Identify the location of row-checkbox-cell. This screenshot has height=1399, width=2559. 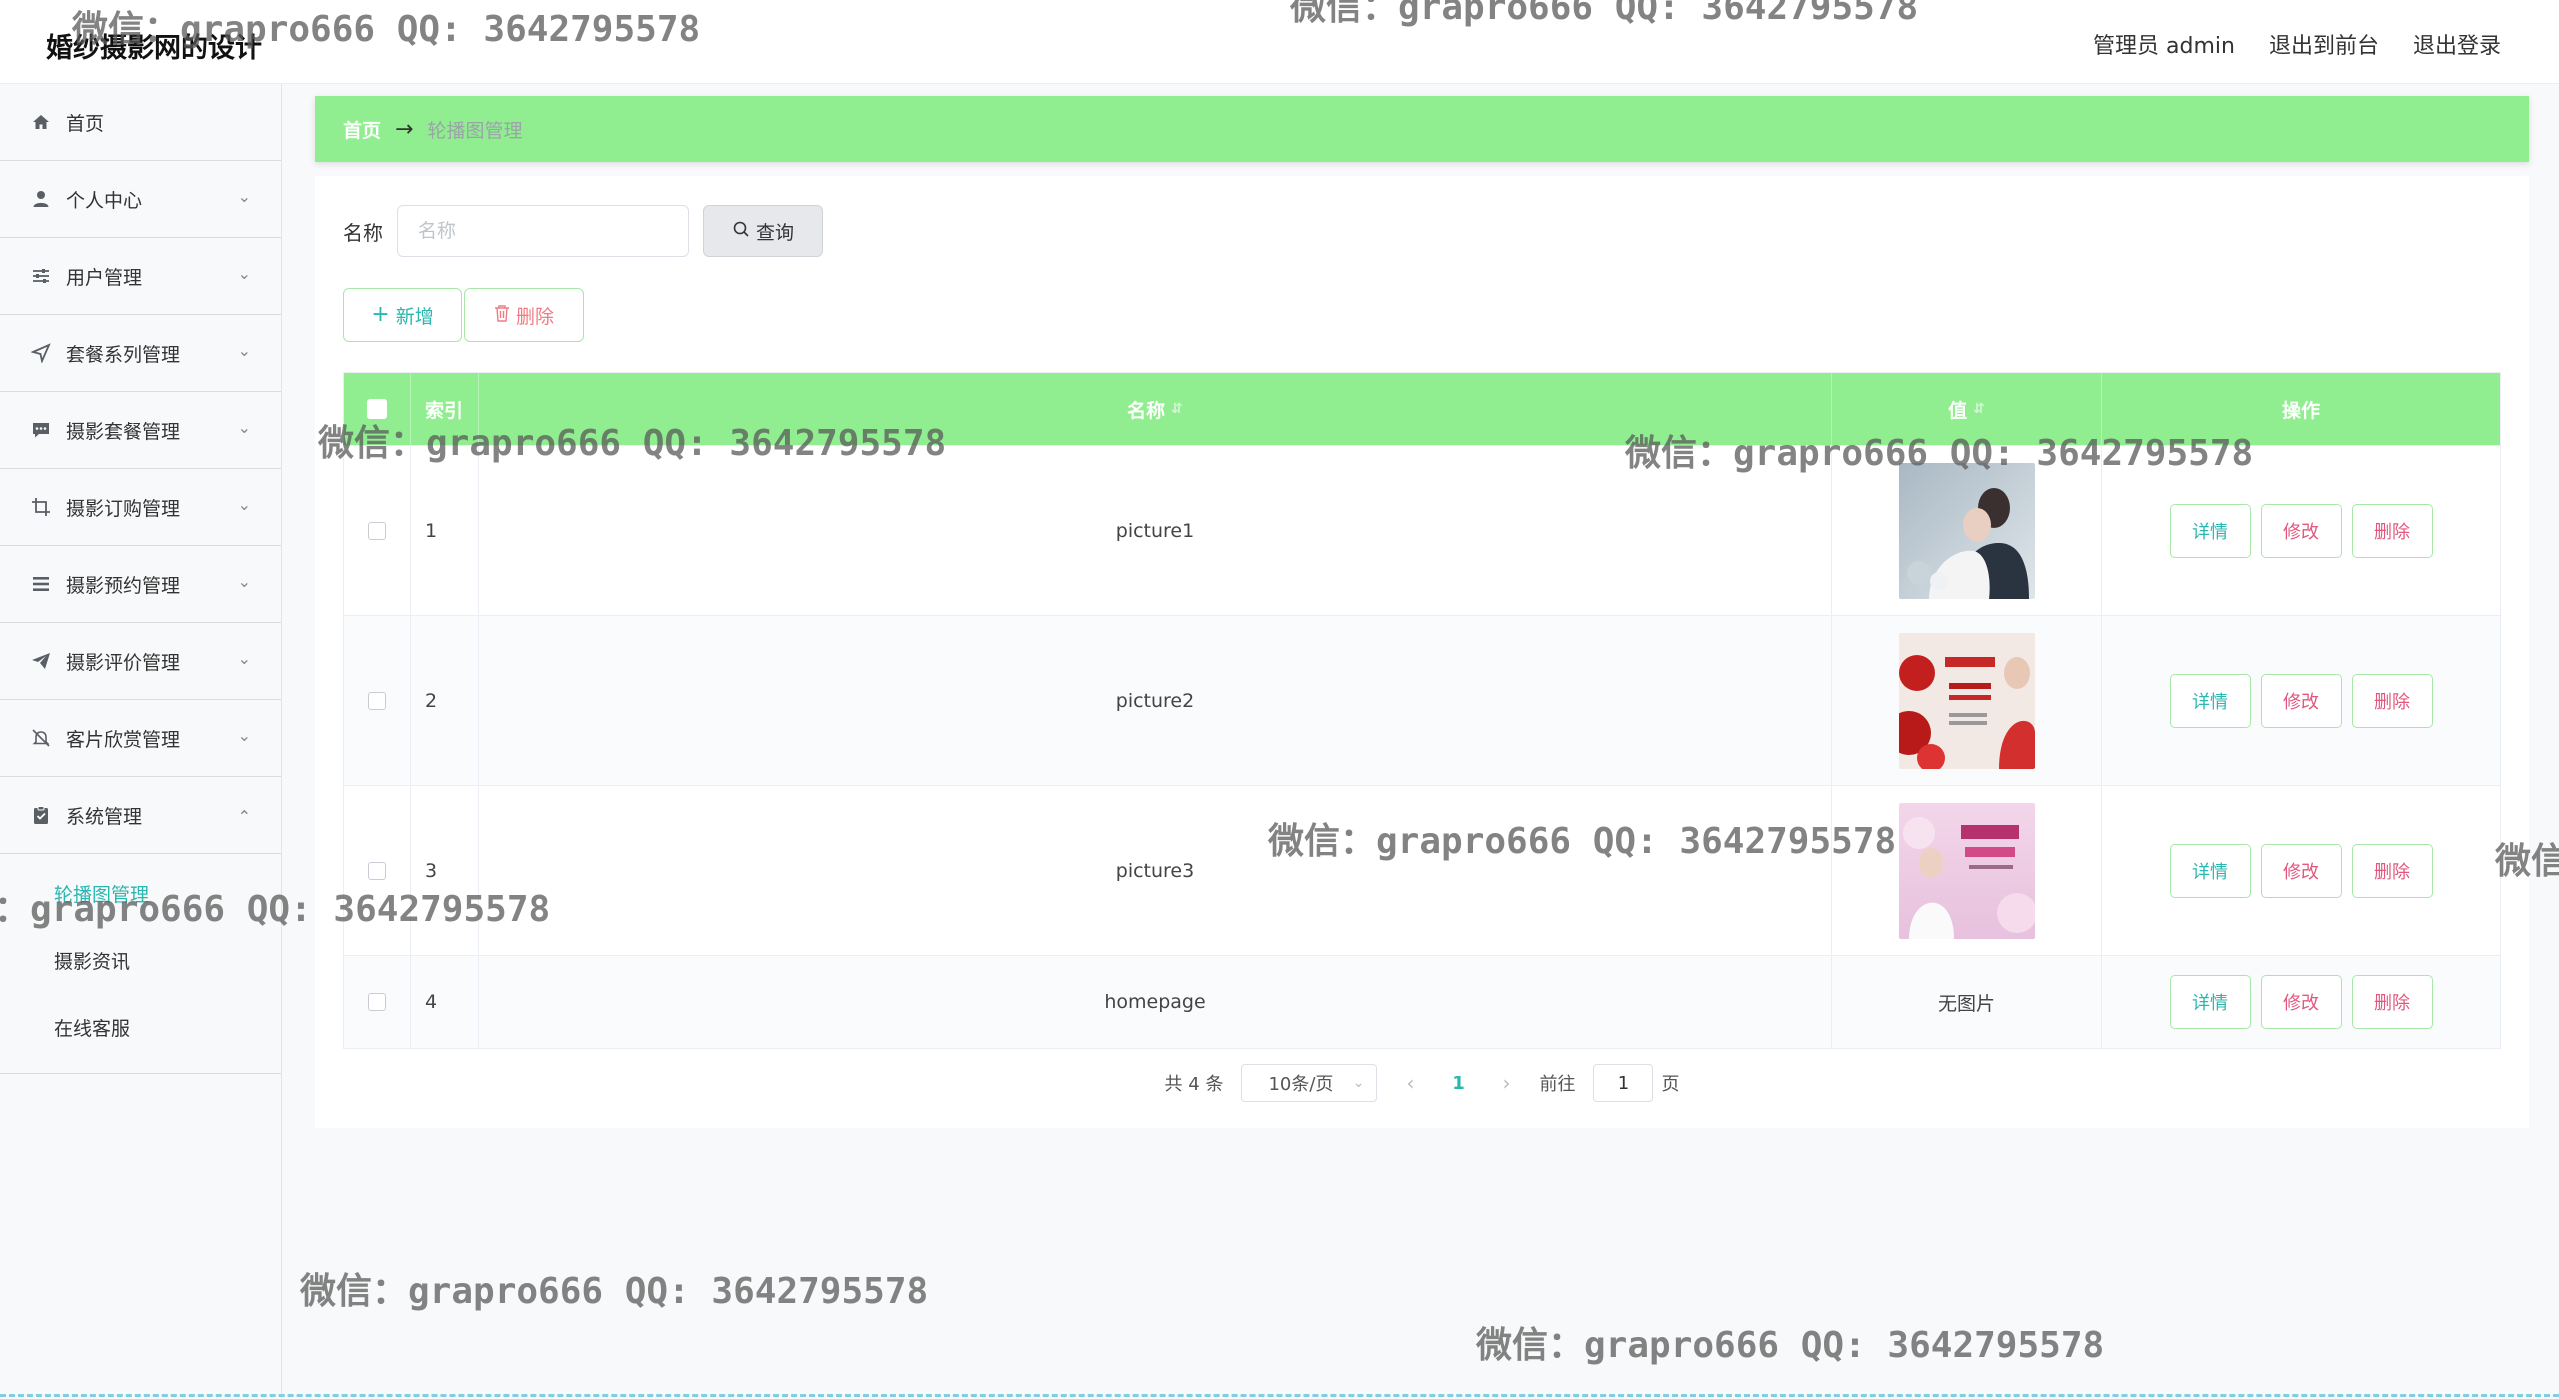
(377, 870).